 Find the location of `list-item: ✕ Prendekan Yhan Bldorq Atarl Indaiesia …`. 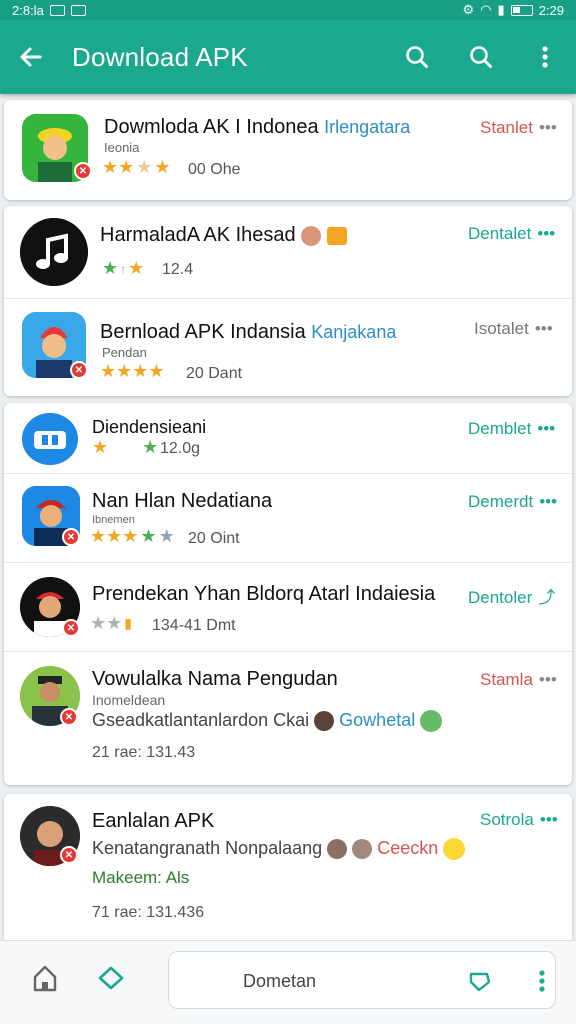

list-item: ✕ Prendekan Yhan Bldorq Atarl Indaiesia … is located at coordinates (288, 607).